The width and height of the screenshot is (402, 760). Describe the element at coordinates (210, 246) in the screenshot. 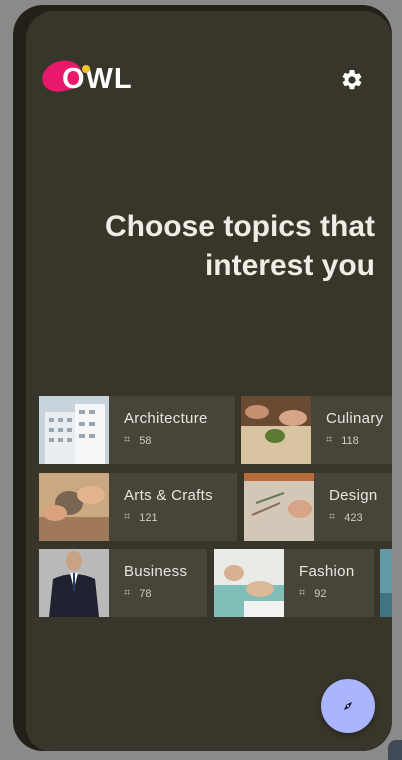

I see `page-title: Choose topics that interest you` at that location.